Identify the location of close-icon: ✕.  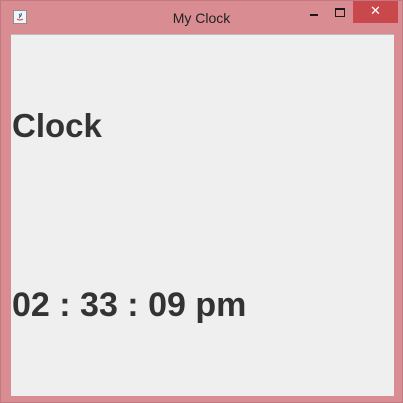
(375, 11).